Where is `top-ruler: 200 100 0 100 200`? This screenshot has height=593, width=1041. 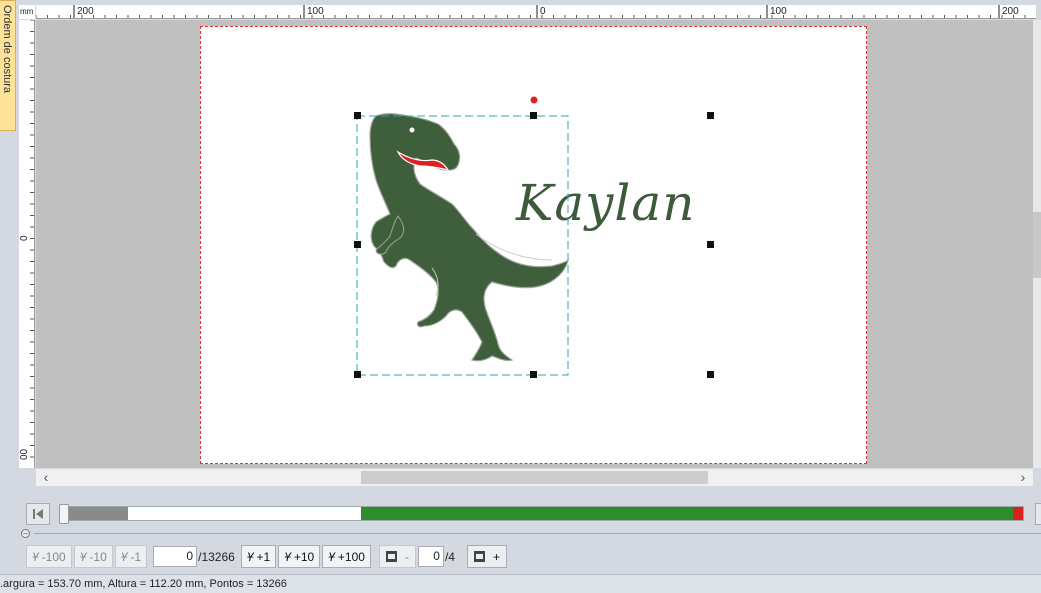 top-ruler: 200 100 0 100 200 is located at coordinates (536, 12).